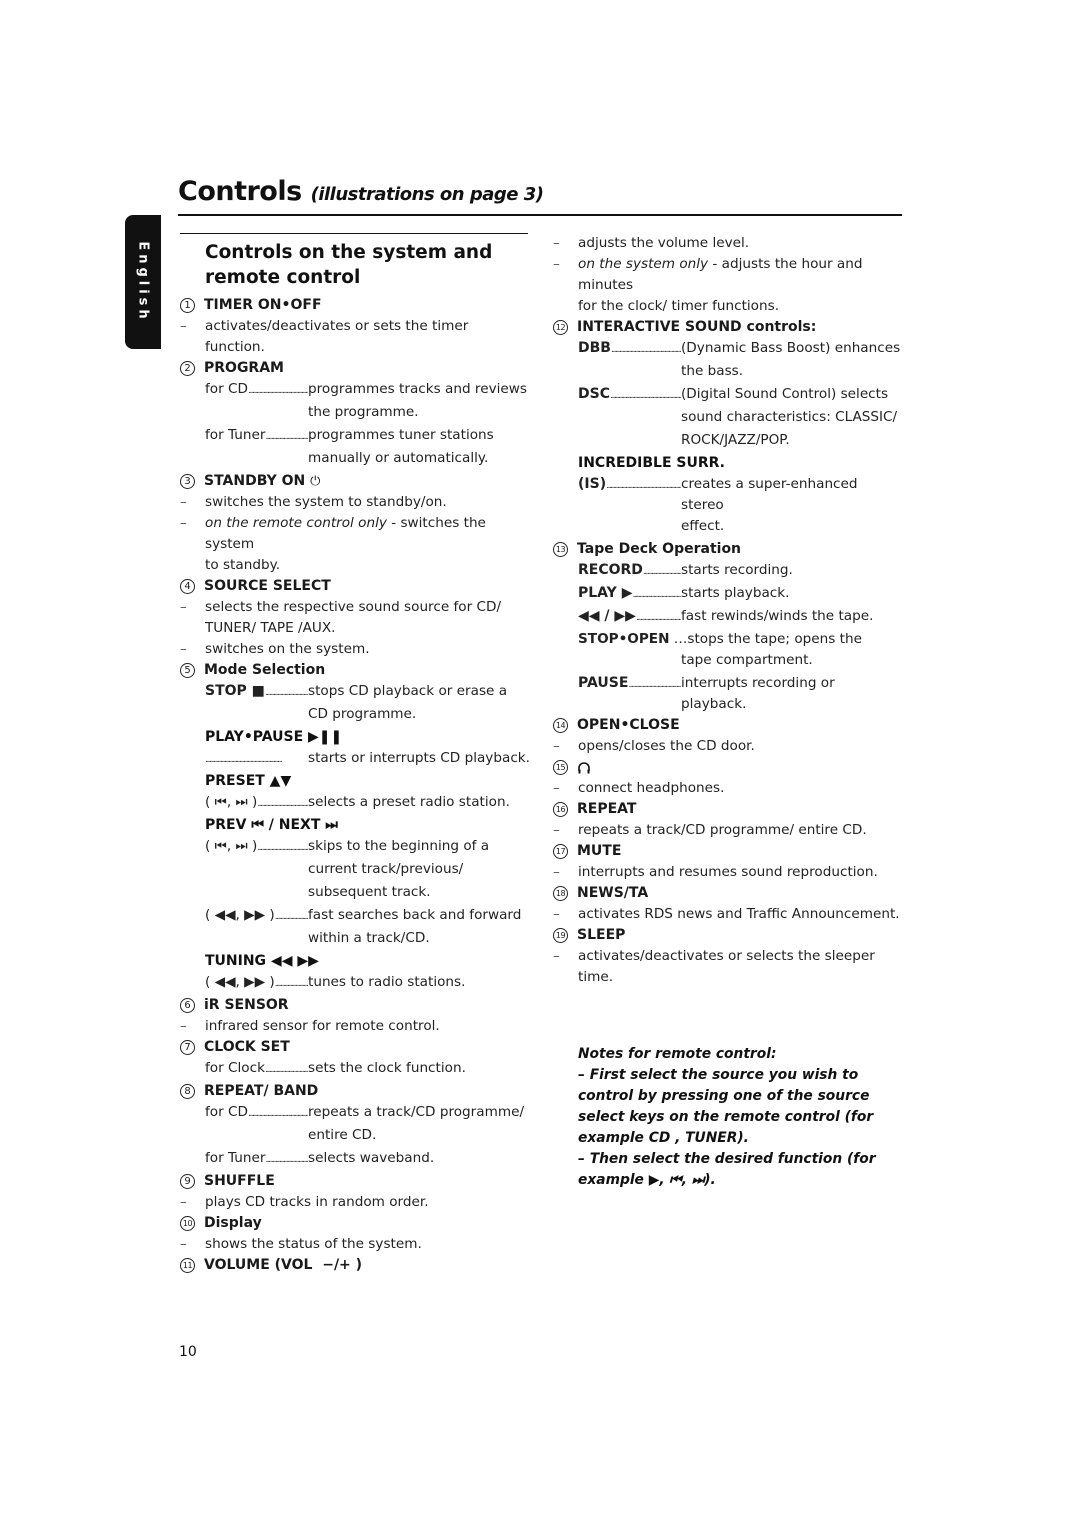  What do you see at coordinates (540, 215) in the screenshot?
I see `title-rule` at bounding box center [540, 215].